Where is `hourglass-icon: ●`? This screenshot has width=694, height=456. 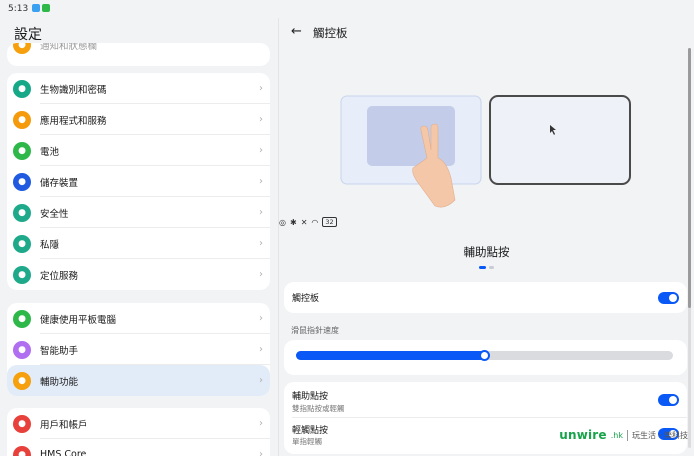 hourglass-icon: ● is located at coordinates (22, 318).